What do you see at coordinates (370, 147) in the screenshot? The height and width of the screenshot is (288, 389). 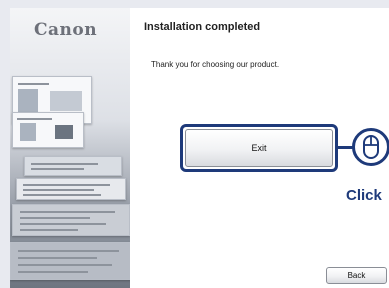 I see `mouse-icon` at bounding box center [370, 147].